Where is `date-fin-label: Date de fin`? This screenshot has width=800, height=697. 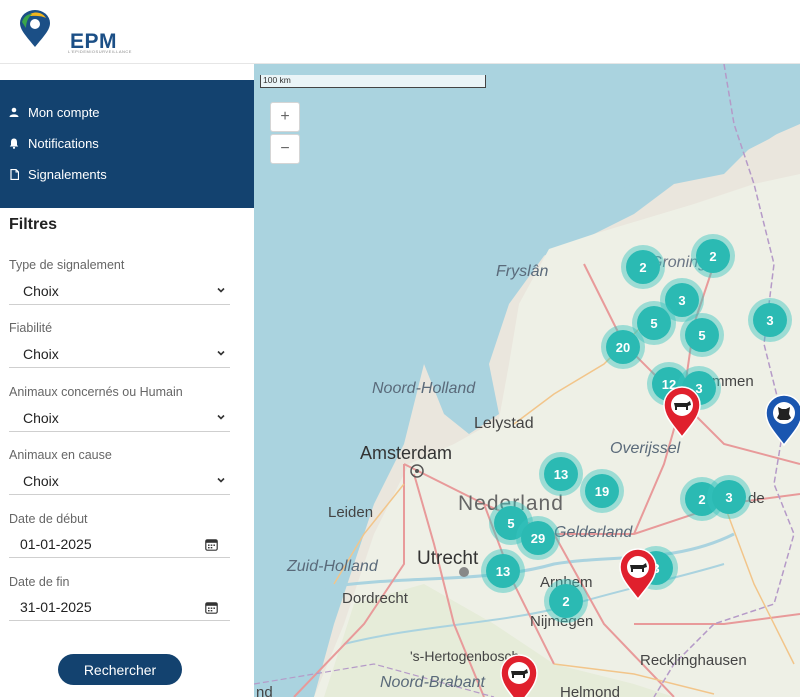
date-fin-label: Date de fin is located at coordinates (39, 582).